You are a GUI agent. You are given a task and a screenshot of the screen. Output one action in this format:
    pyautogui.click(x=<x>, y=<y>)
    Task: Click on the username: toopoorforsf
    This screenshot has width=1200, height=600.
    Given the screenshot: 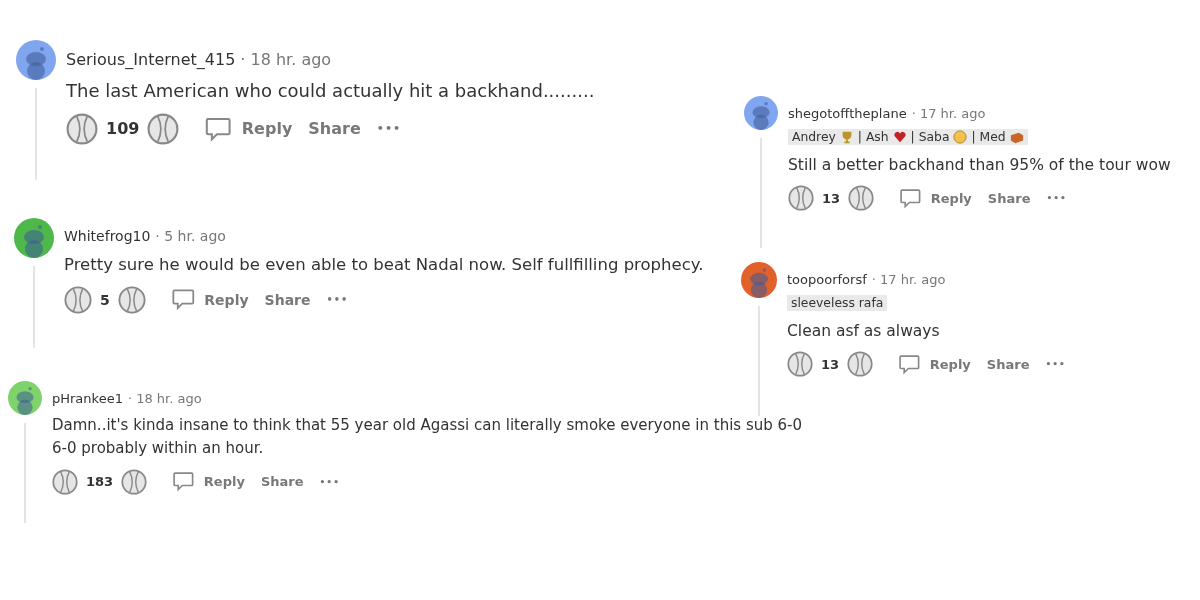 What is the action you would take?
    pyautogui.click(x=827, y=279)
    